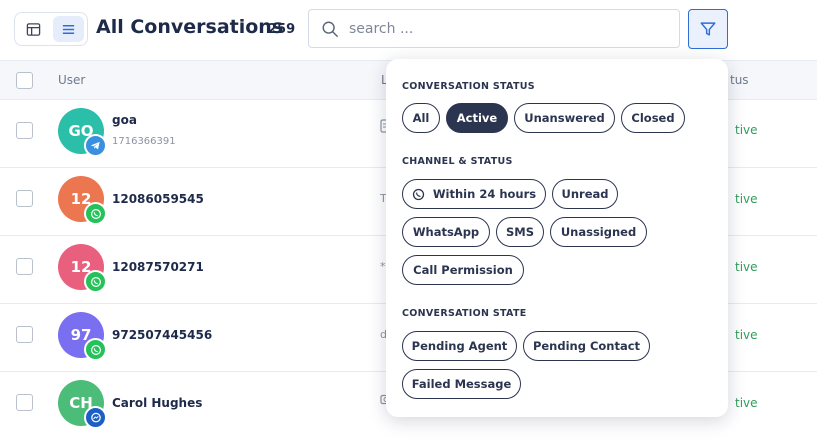 This screenshot has height=440, width=817. I want to click on section-title-channel-status: CHANNEL & STATUS, so click(457, 161).